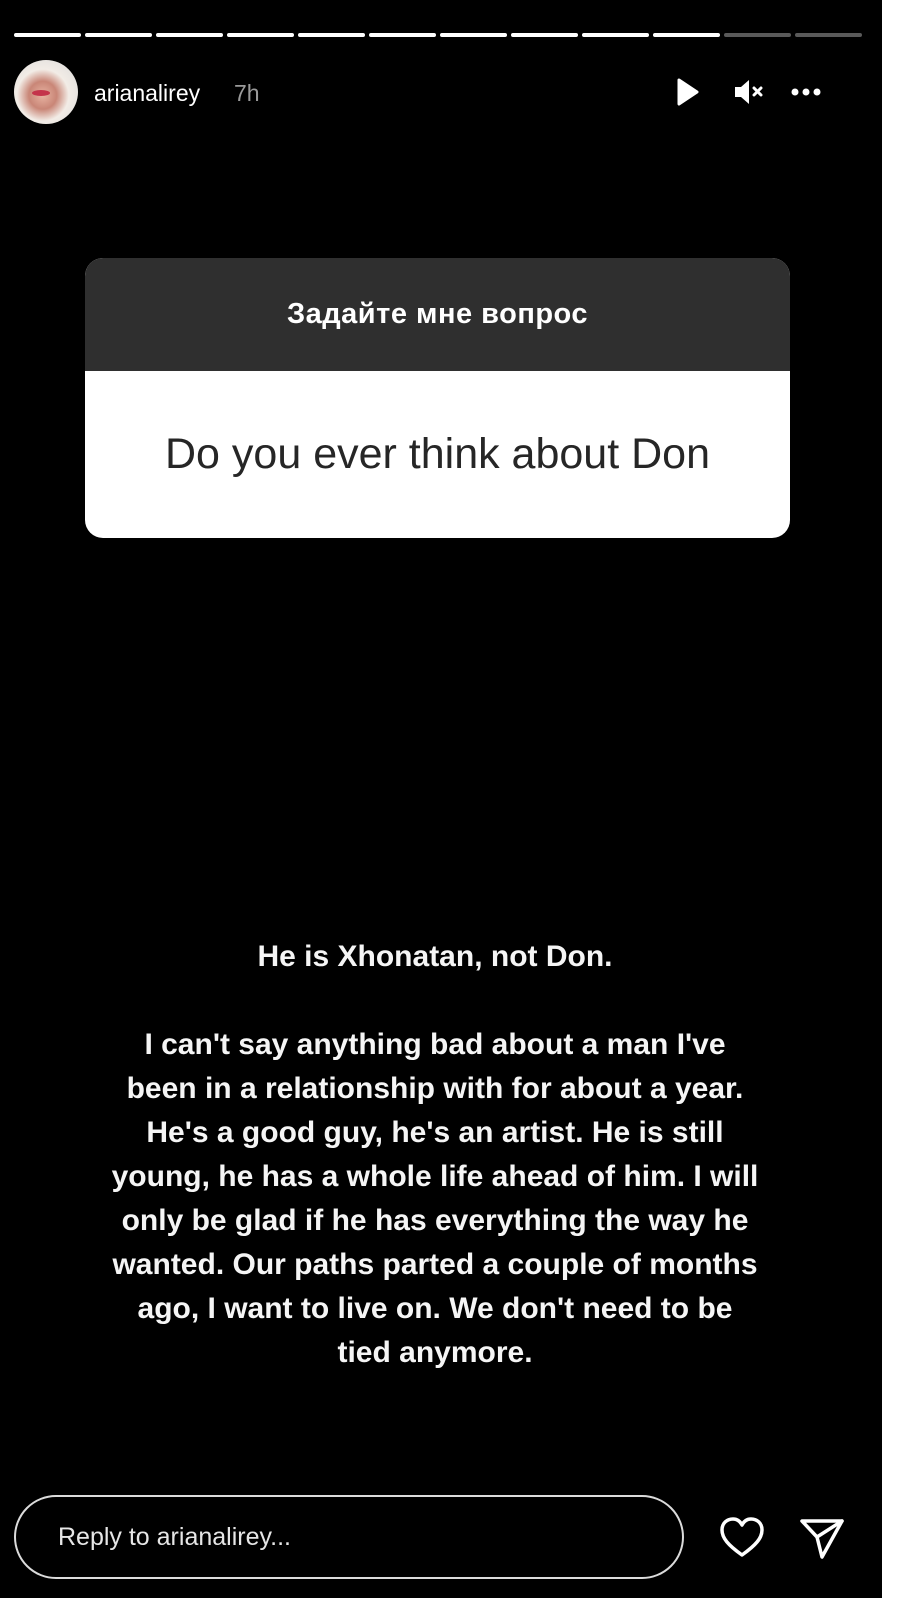 Image resolution: width=900 pixels, height=1598 pixels. I want to click on more-options-button, so click(806, 92).